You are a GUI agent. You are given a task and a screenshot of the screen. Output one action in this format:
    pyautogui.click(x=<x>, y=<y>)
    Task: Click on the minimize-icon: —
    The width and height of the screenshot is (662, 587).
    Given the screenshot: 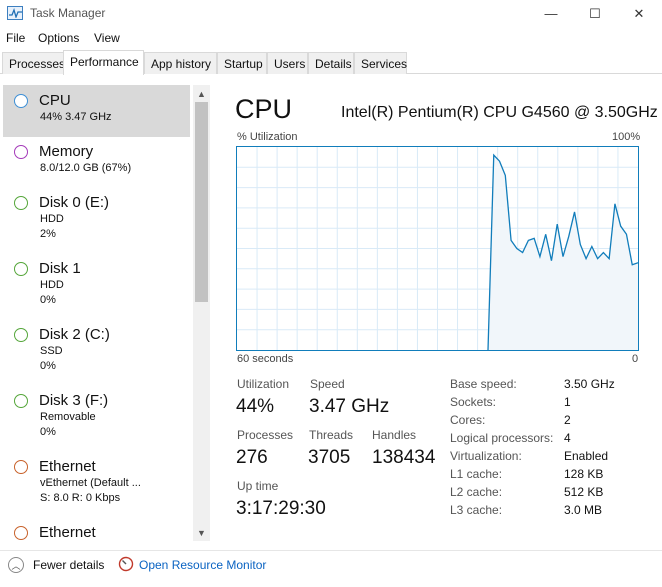 What is the action you would take?
    pyautogui.click(x=551, y=13)
    